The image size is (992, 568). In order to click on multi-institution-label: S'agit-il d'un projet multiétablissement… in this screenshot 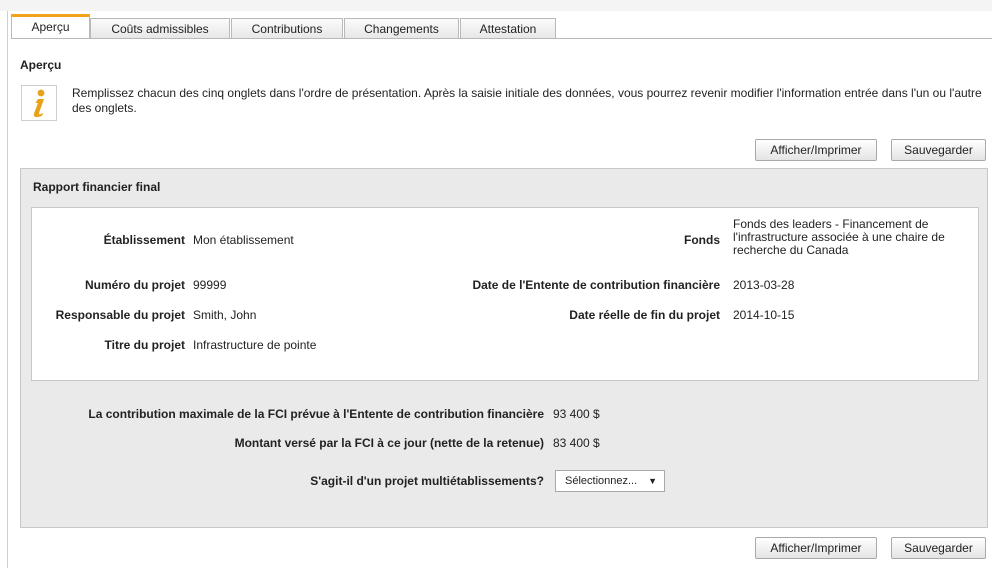, I will do `click(427, 481)`.